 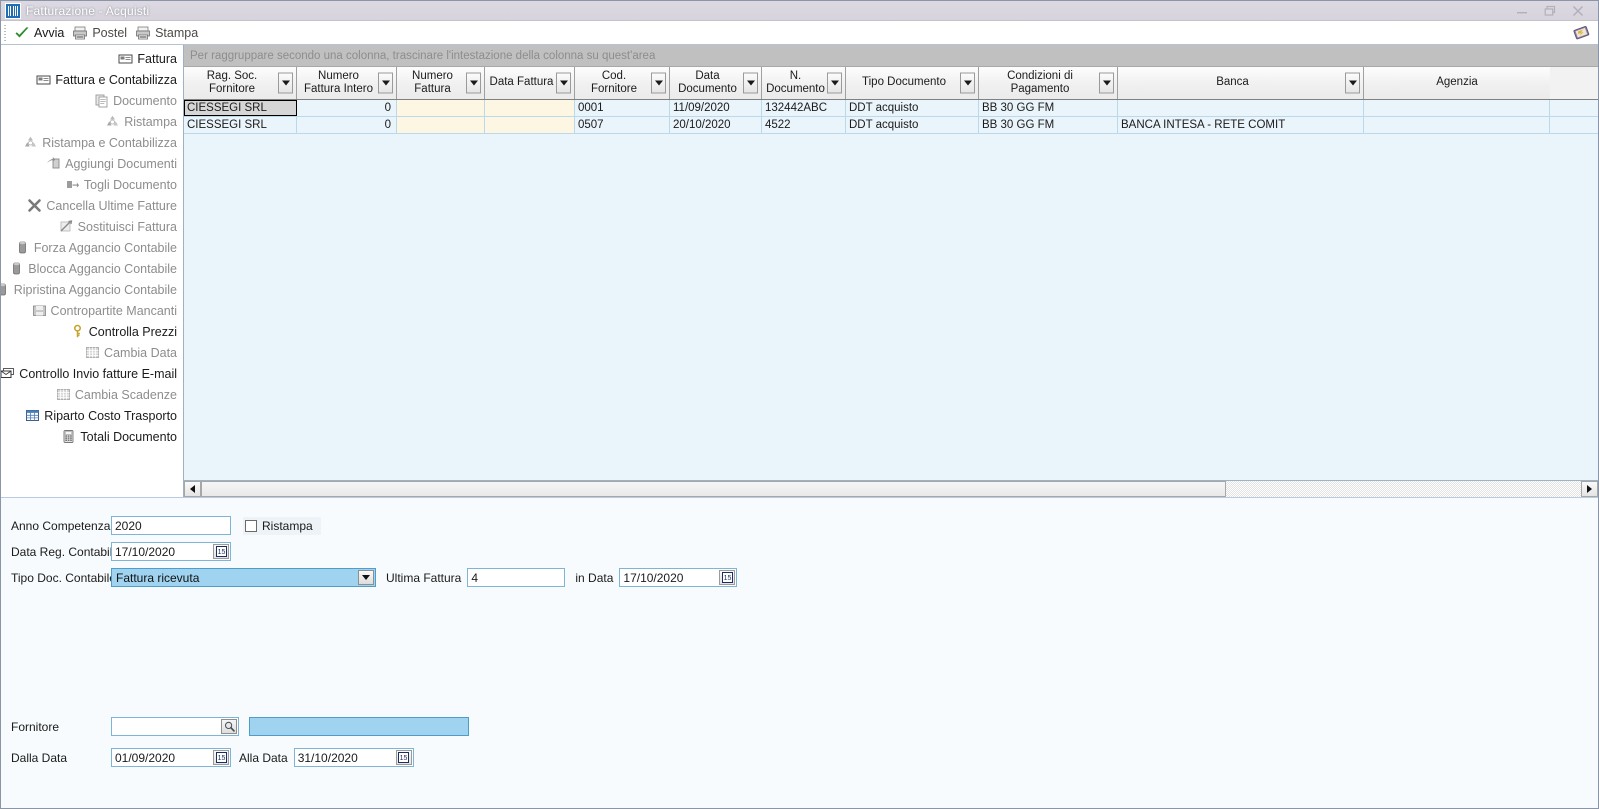 What do you see at coordinates (622, 125) in the screenshot?
I see `cell-cod-fornitore: 0507` at bounding box center [622, 125].